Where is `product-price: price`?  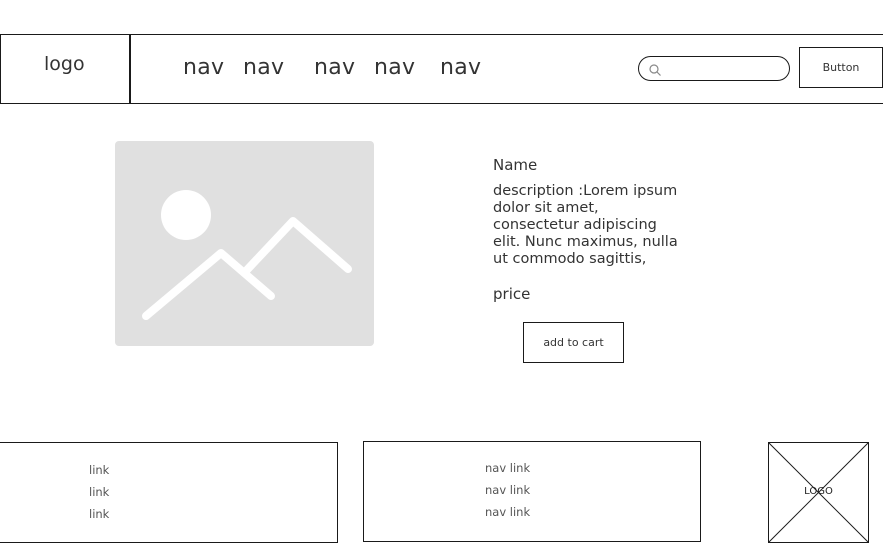
product-price: price is located at coordinates (512, 294).